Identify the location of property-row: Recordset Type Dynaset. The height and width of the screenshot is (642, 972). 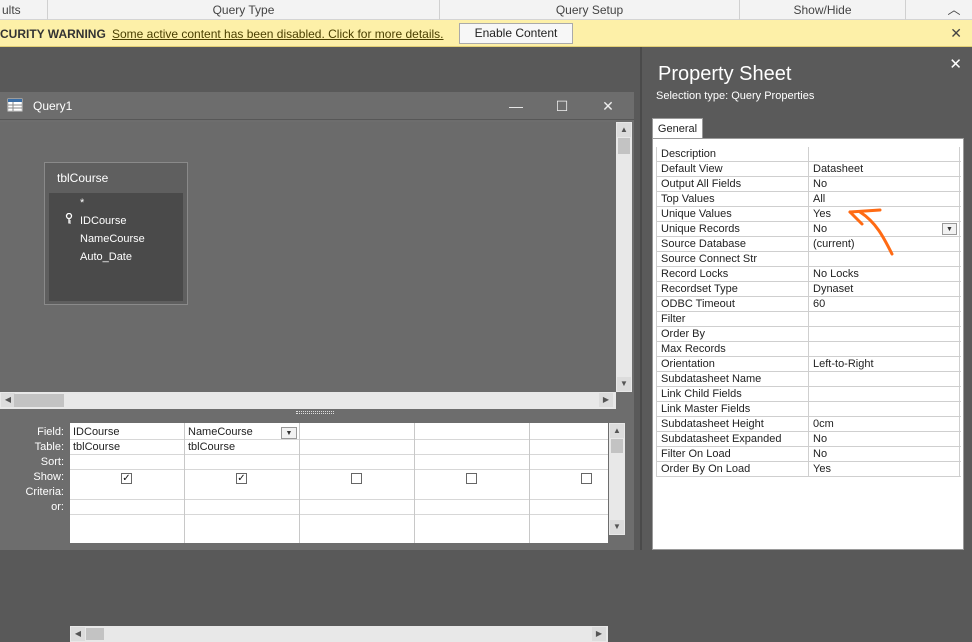
(808, 289).